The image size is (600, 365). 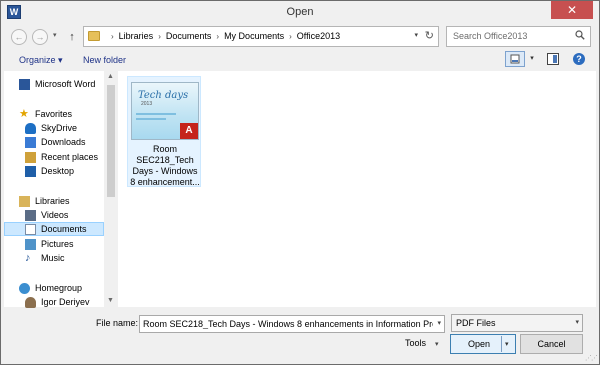 I want to click on libraries-icon, so click(x=24, y=201).